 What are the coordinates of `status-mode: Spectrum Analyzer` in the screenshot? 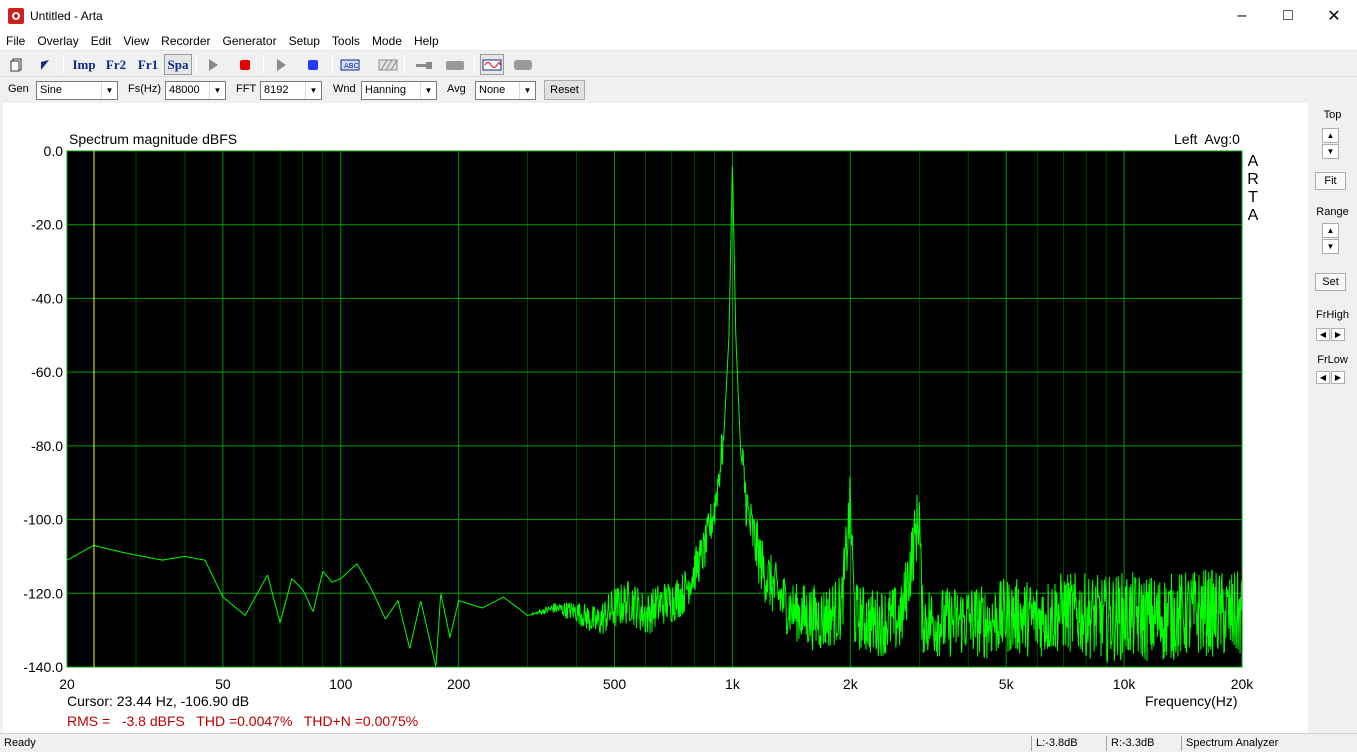 It's located at (1261, 743).